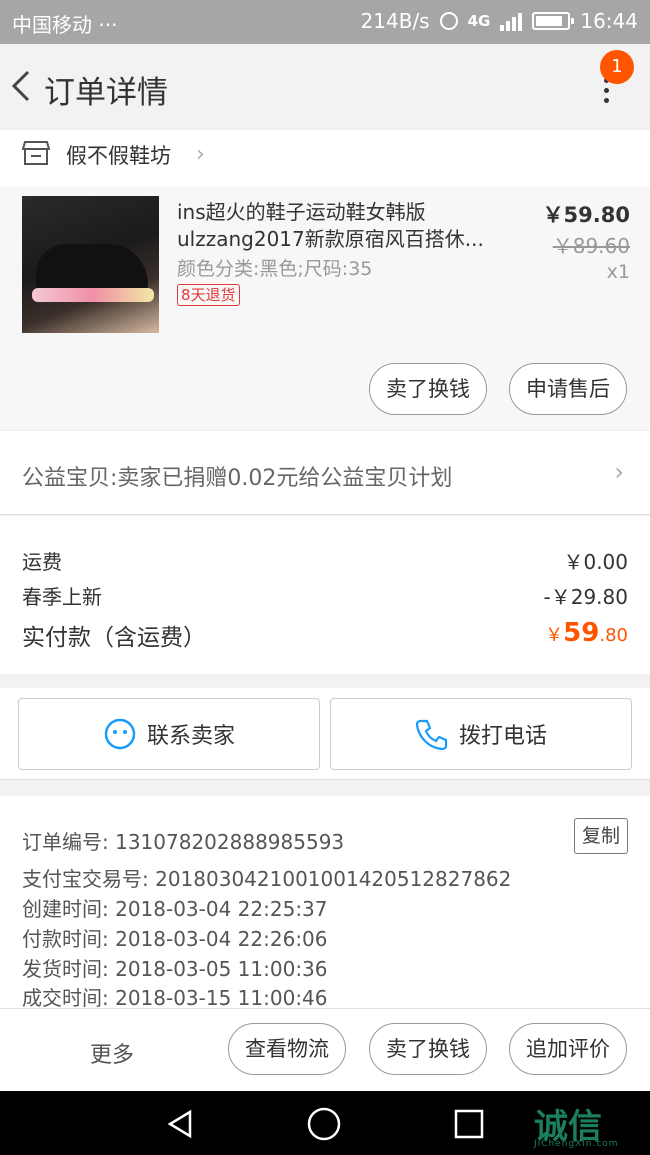 This screenshot has width=650, height=1155. What do you see at coordinates (568, 1049) in the screenshot?
I see `add-review-button: 追加评价` at bounding box center [568, 1049].